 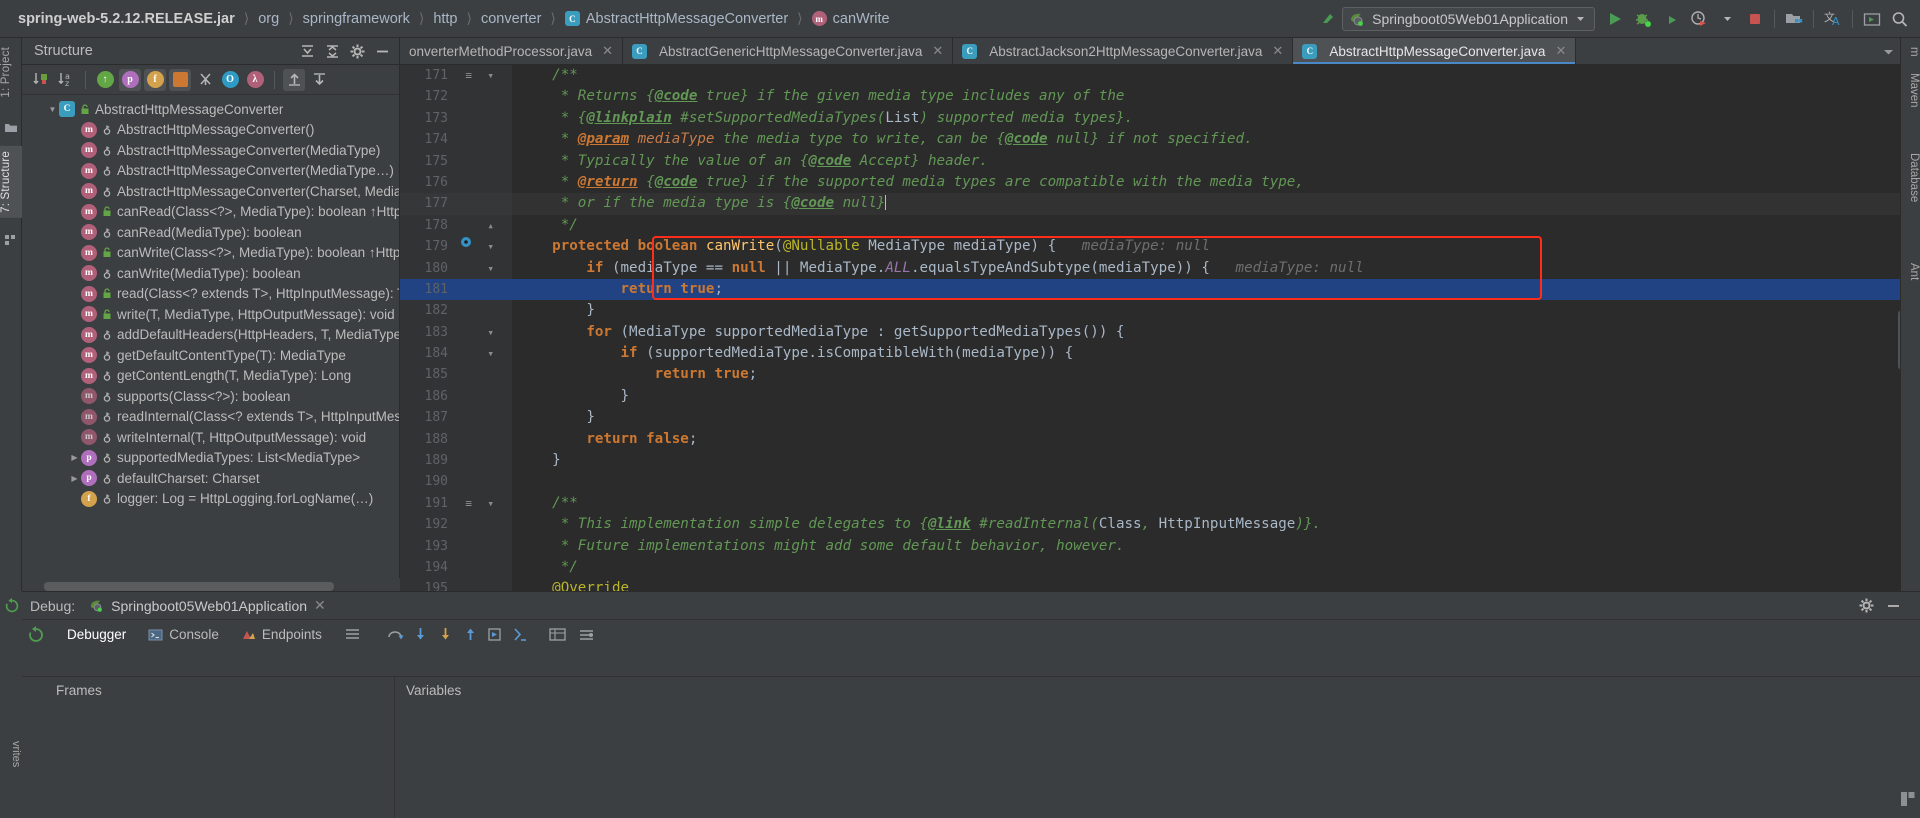 What do you see at coordinates (382, 51) in the screenshot?
I see `hide-panel-icon` at bounding box center [382, 51].